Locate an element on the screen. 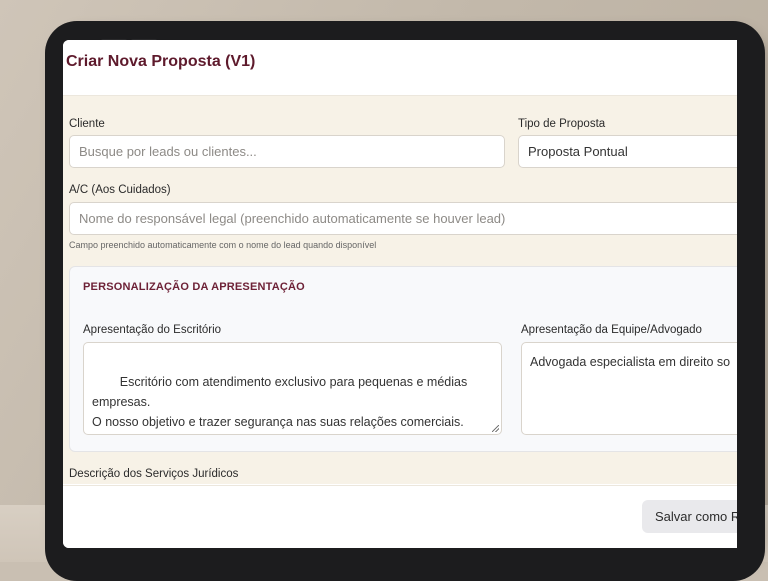  modal-footer: Salvar como R is located at coordinates (400, 516).